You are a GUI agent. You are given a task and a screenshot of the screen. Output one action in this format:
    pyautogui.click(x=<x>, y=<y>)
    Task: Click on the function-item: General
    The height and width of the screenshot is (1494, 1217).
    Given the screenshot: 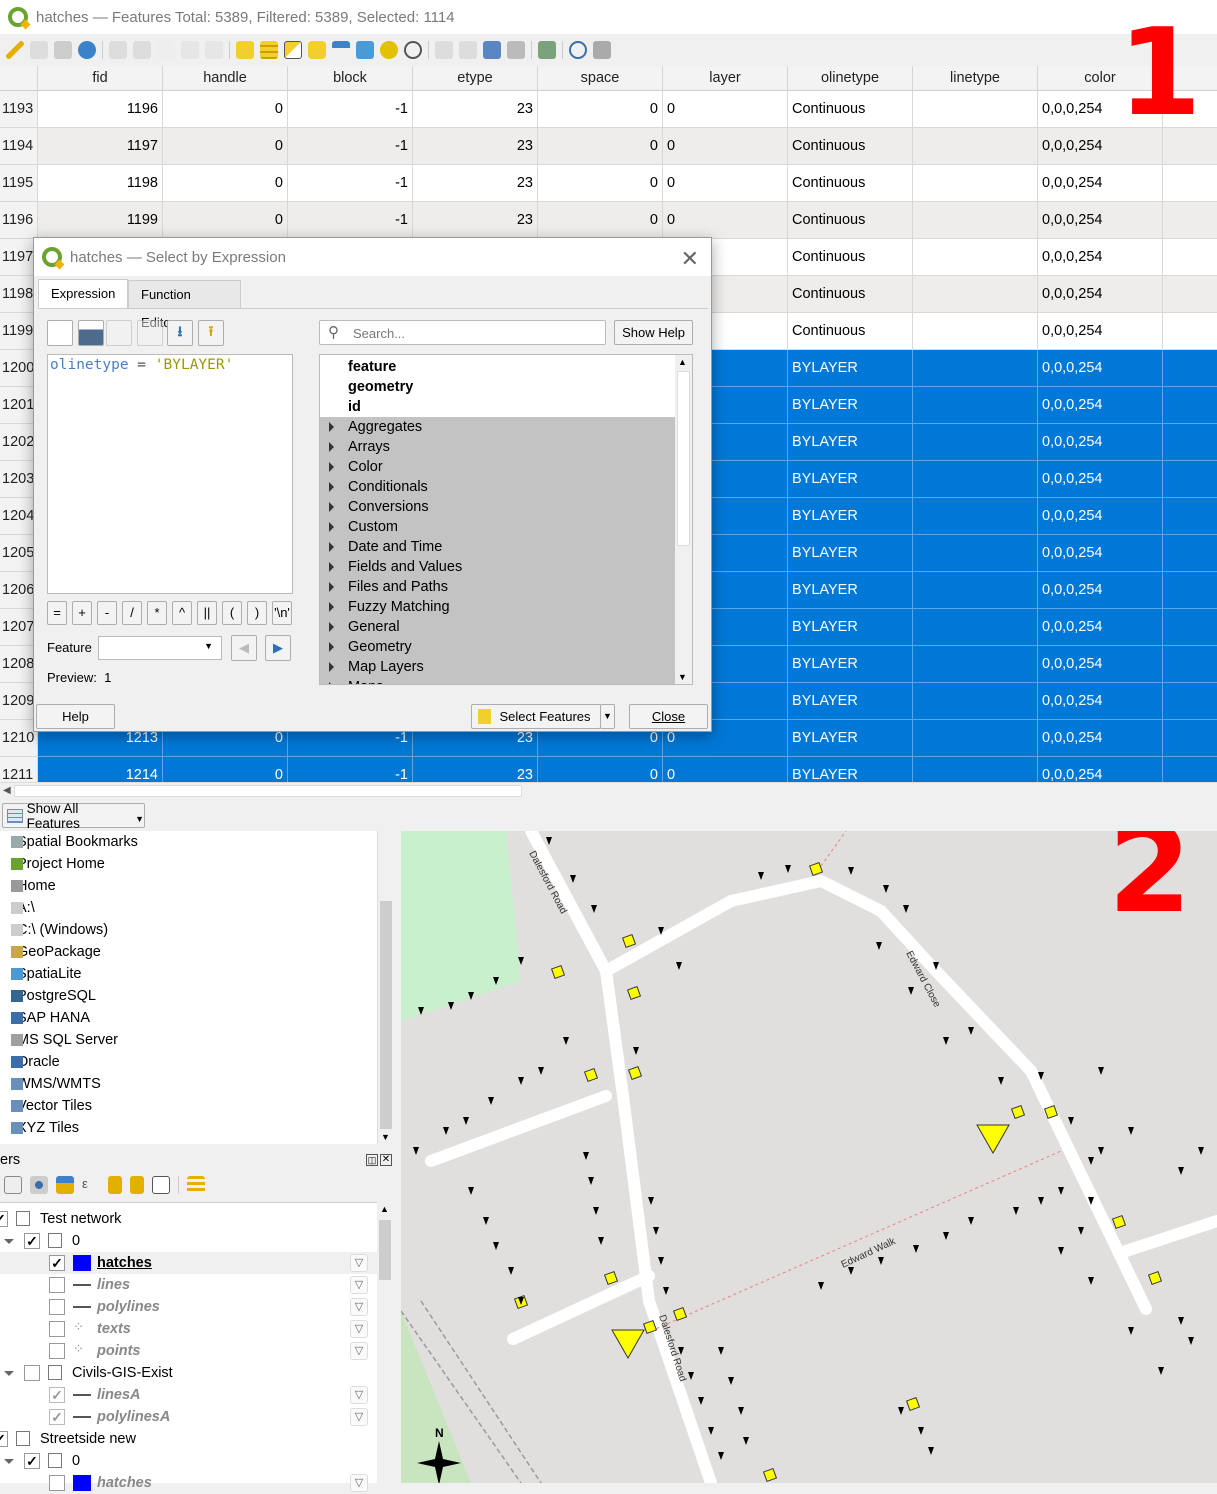 What is the action you would take?
    pyautogui.click(x=498, y=627)
    